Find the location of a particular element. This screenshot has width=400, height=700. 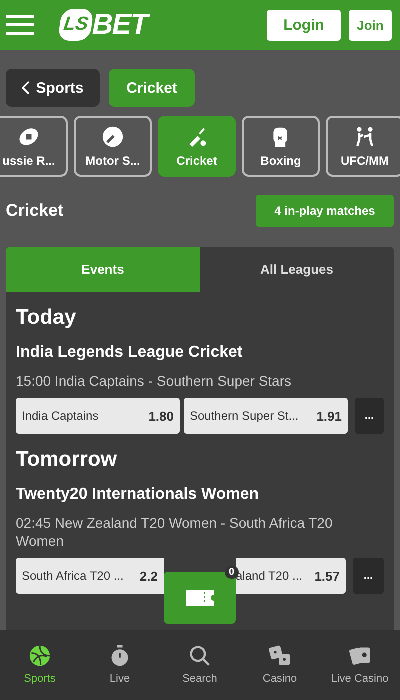

playing-cards-icon is located at coordinates (360, 656).